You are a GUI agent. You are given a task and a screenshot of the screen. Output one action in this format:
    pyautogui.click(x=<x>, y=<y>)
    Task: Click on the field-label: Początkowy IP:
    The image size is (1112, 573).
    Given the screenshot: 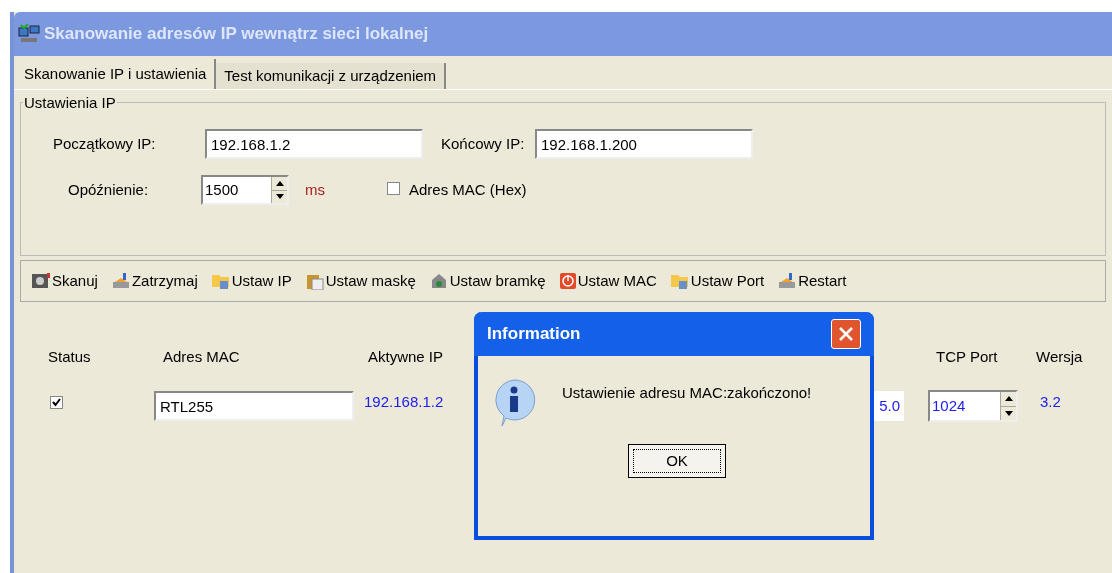 What is the action you would take?
    pyautogui.click(x=105, y=143)
    